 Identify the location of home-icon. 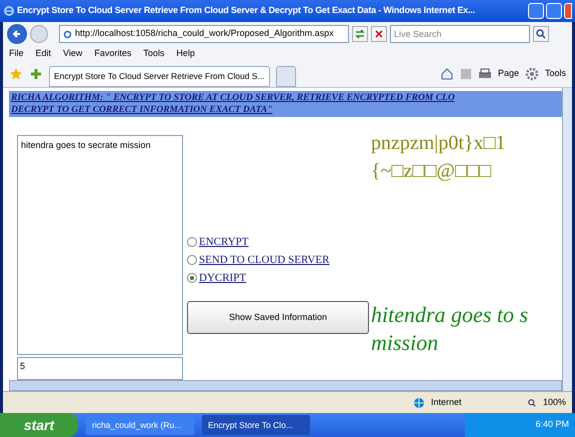
(447, 74).